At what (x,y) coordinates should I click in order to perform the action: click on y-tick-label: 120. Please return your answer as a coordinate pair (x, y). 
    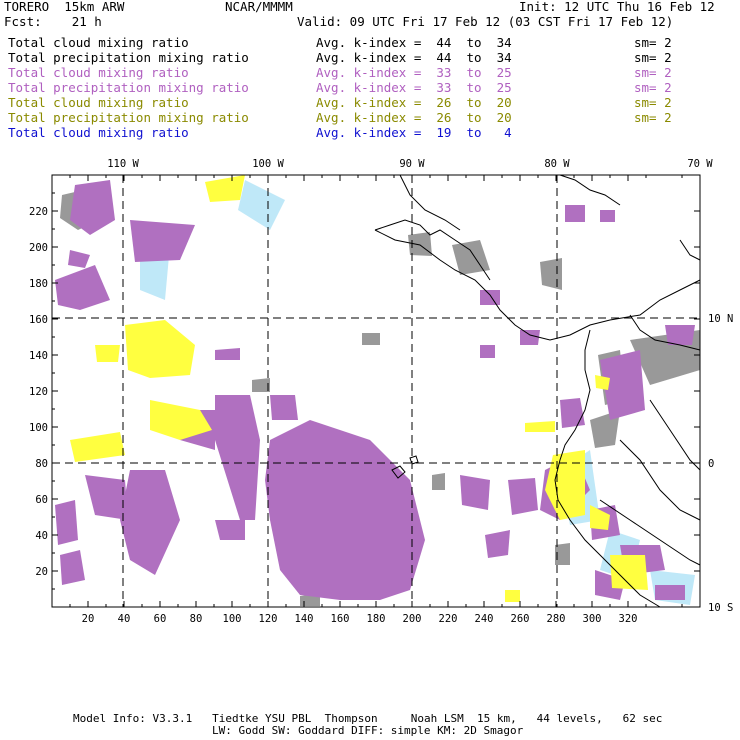
    Looking at the image, I should click on (38, 392).